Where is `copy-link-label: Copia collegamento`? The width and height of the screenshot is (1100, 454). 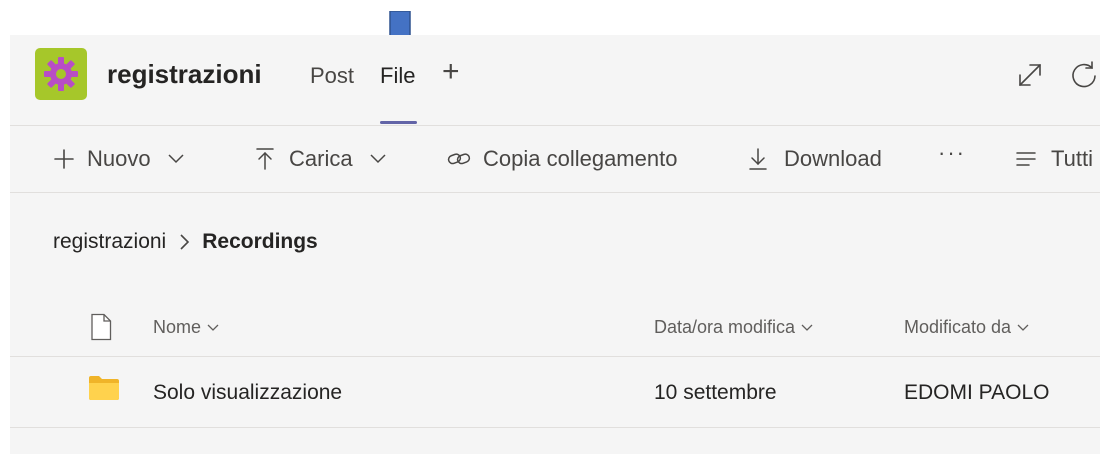
copy-link-label: Copia collegamento is located at coordinates (580, 158).